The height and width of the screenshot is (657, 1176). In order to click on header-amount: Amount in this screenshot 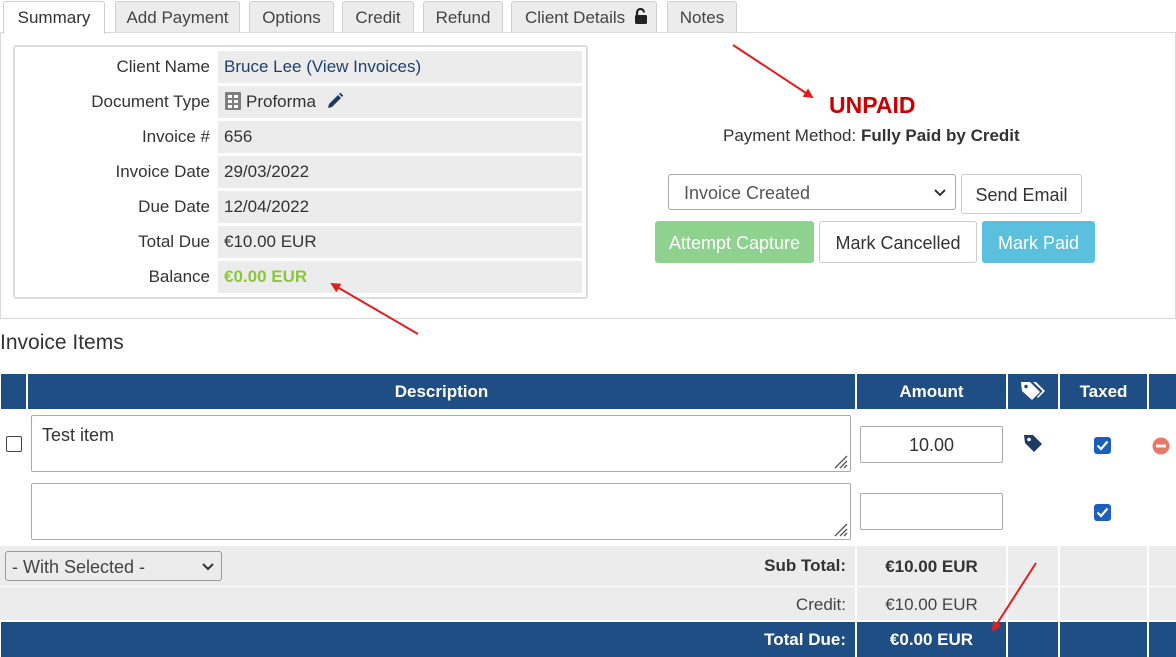, I will do `click(931, 391)`.